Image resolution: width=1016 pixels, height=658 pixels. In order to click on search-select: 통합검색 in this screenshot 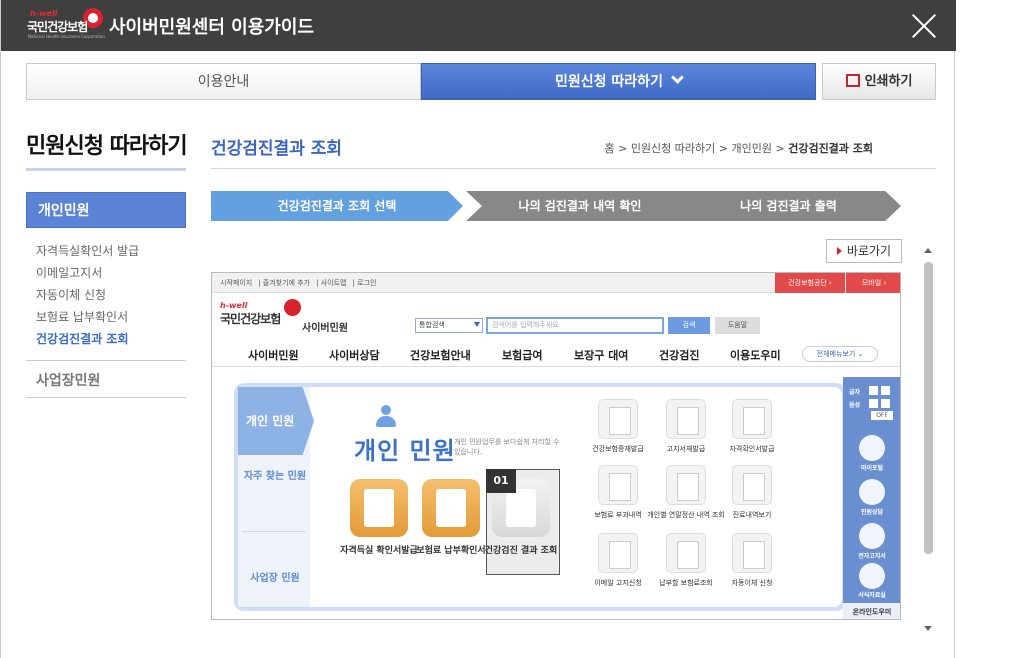, I will do `click(449, 325)`.